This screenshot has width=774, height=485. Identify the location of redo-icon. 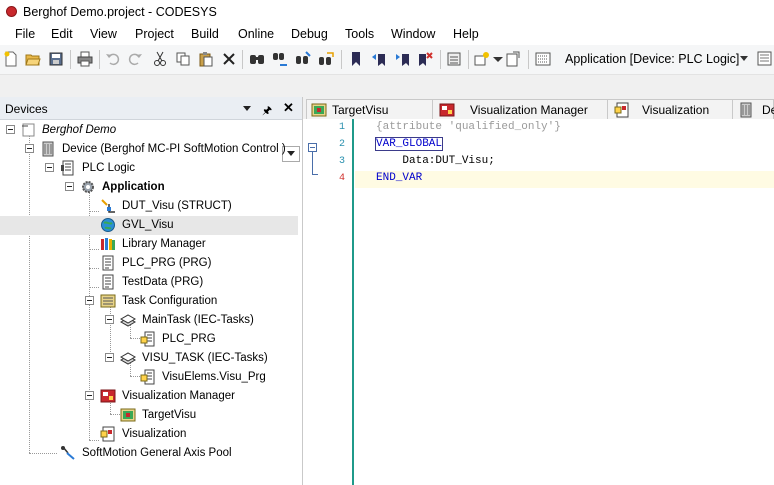
(135, 59).